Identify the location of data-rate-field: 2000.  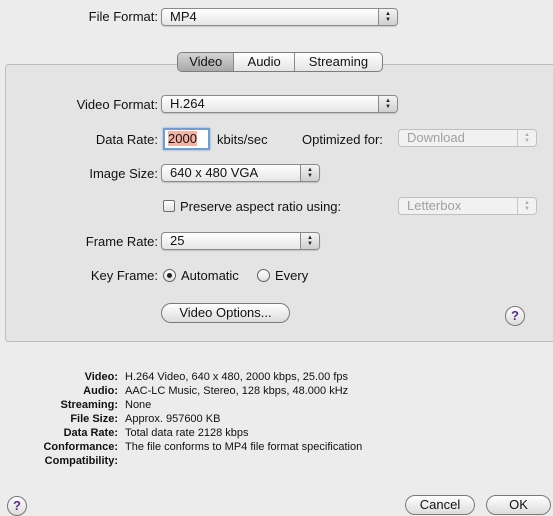
(186, 139).